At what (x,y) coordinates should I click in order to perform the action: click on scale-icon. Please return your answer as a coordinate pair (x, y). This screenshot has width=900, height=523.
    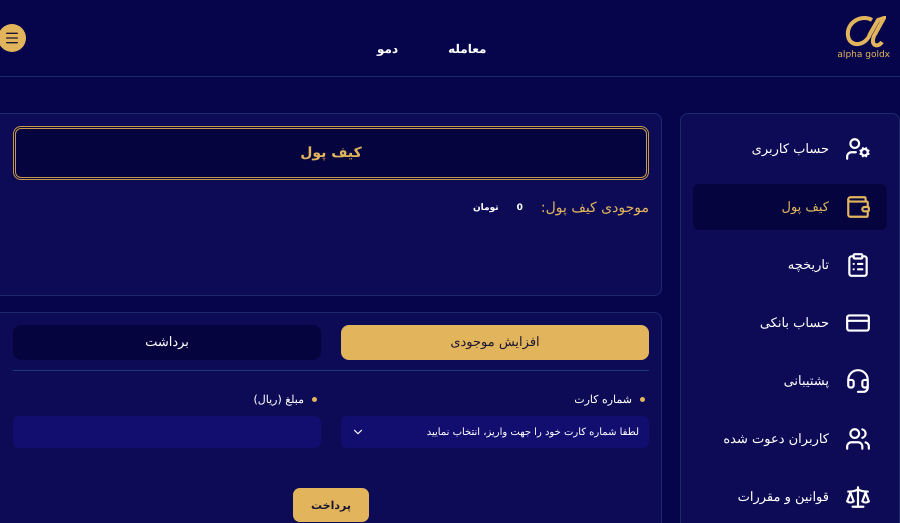
    Looking at the image, I should click on (858, 497).